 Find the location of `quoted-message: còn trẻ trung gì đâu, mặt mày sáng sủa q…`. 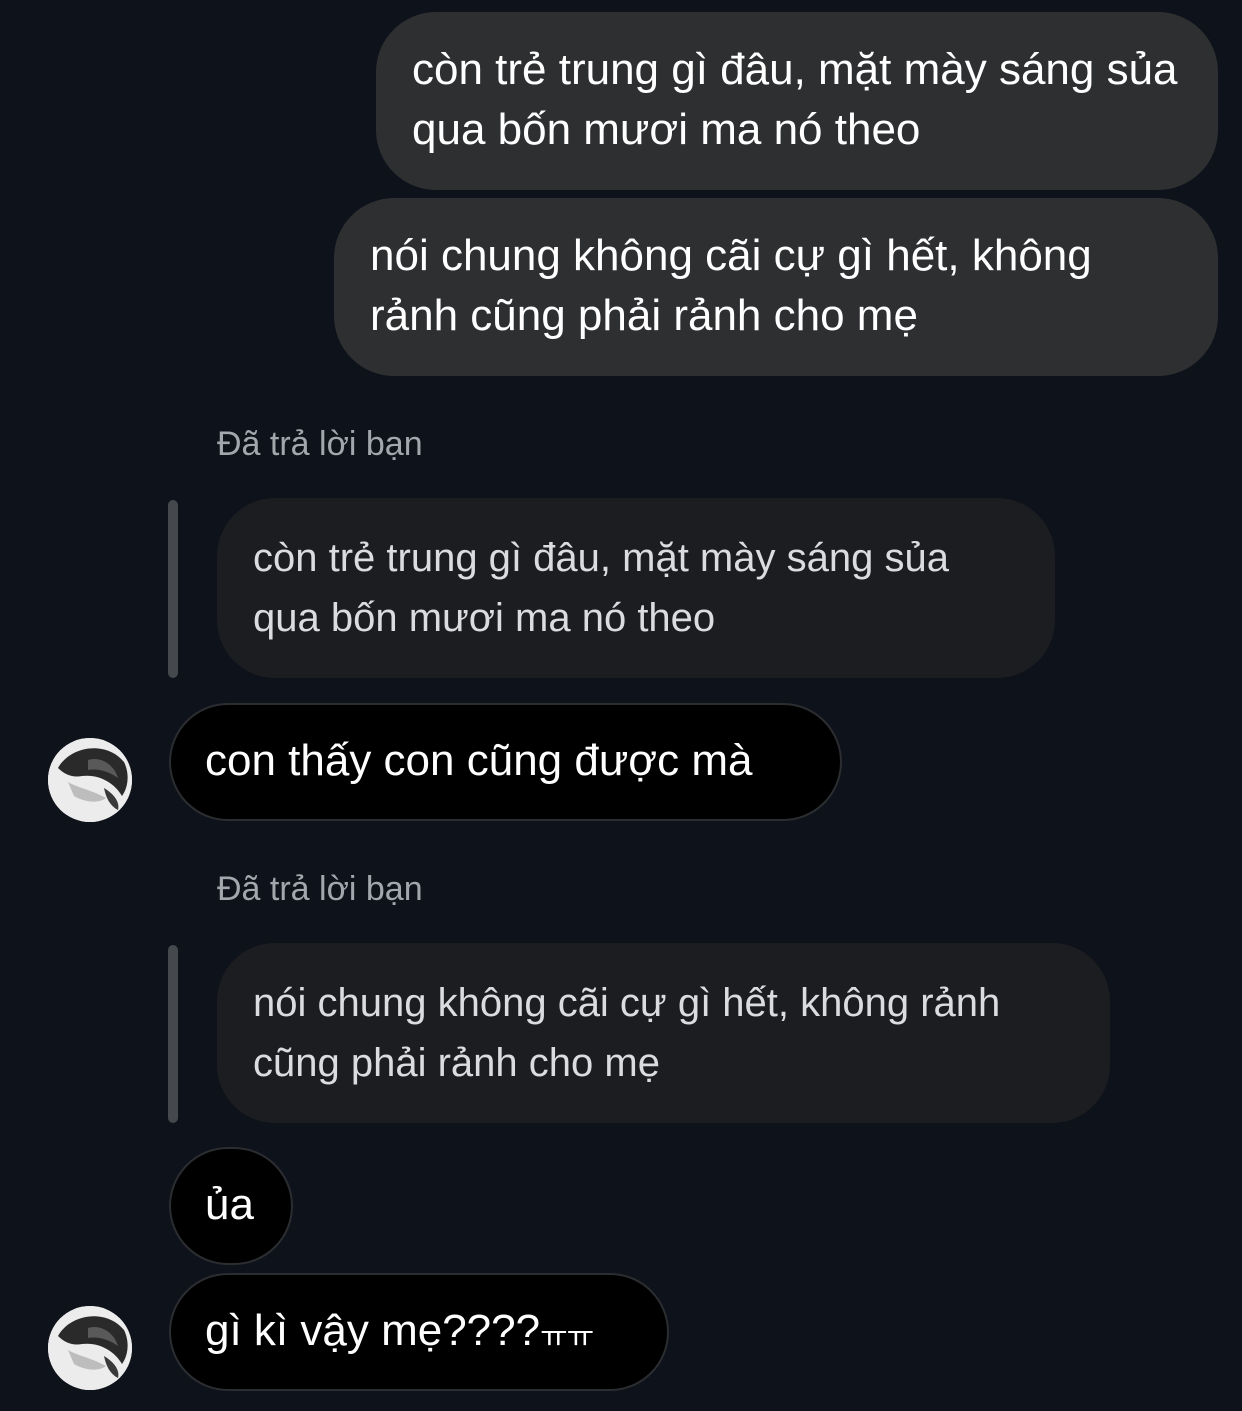

quoted-message: còn trẻ trung gì đâu, mặt mày sáng sủa q… is located at coordinates (636, 588).